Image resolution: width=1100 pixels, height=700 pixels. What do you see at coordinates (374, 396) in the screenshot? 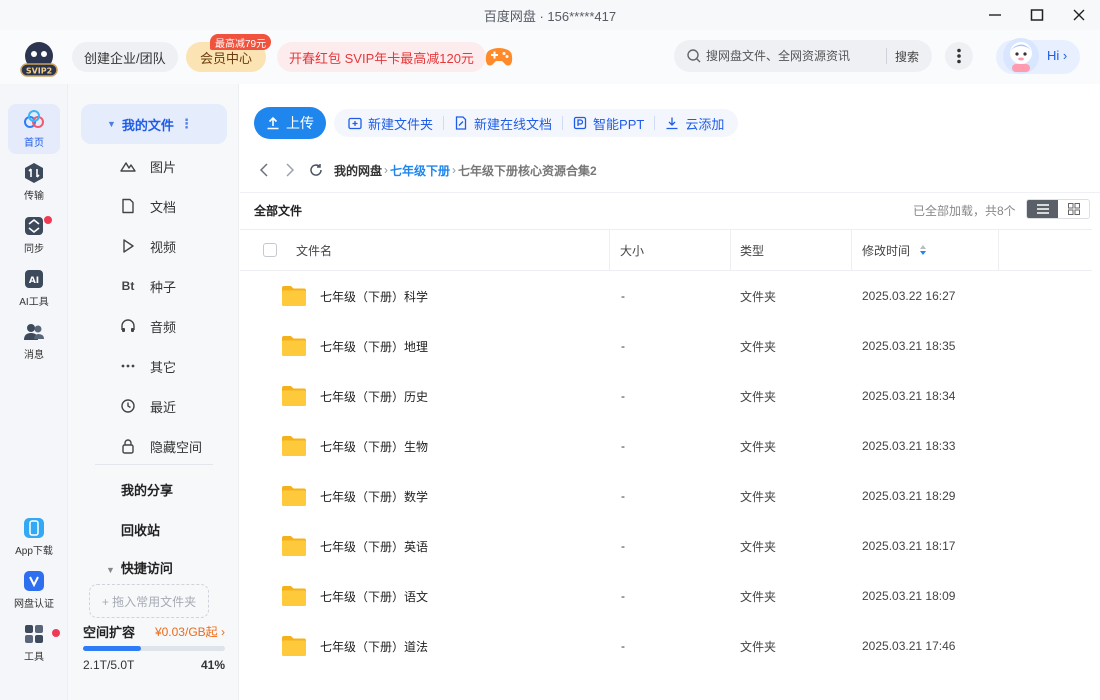
I see `file-name: 七年级（下册）历史` at bounding box center [374, 396].